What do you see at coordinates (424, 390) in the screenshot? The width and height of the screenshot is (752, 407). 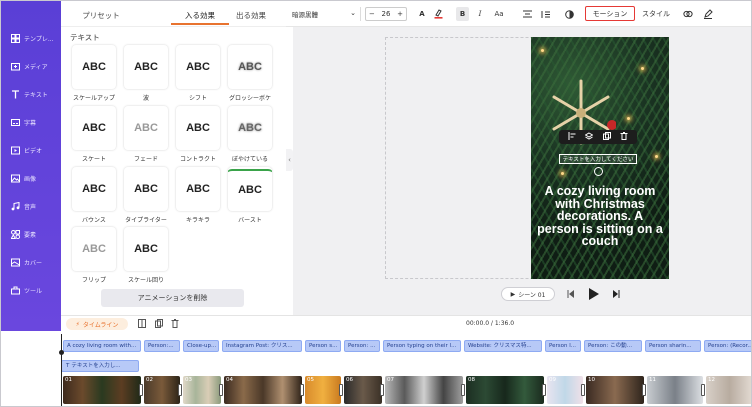 I see `video-clip: 07` at bounding box center [424, 390].